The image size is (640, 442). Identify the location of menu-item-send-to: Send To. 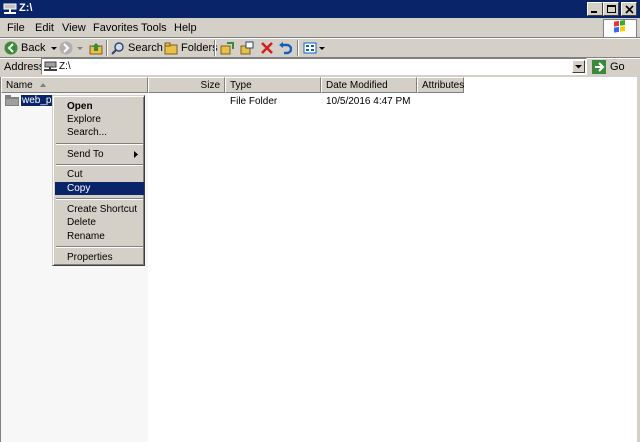
(99, 154).